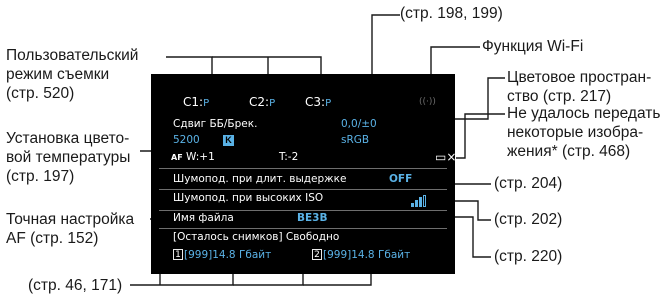 Image resolution: width=669 pixels, height=301 pixels. What do you see at coordinates (228, 140) in the screenshot?
I see `color-temp-unit-badge: K` at bounding box center [228, 140].